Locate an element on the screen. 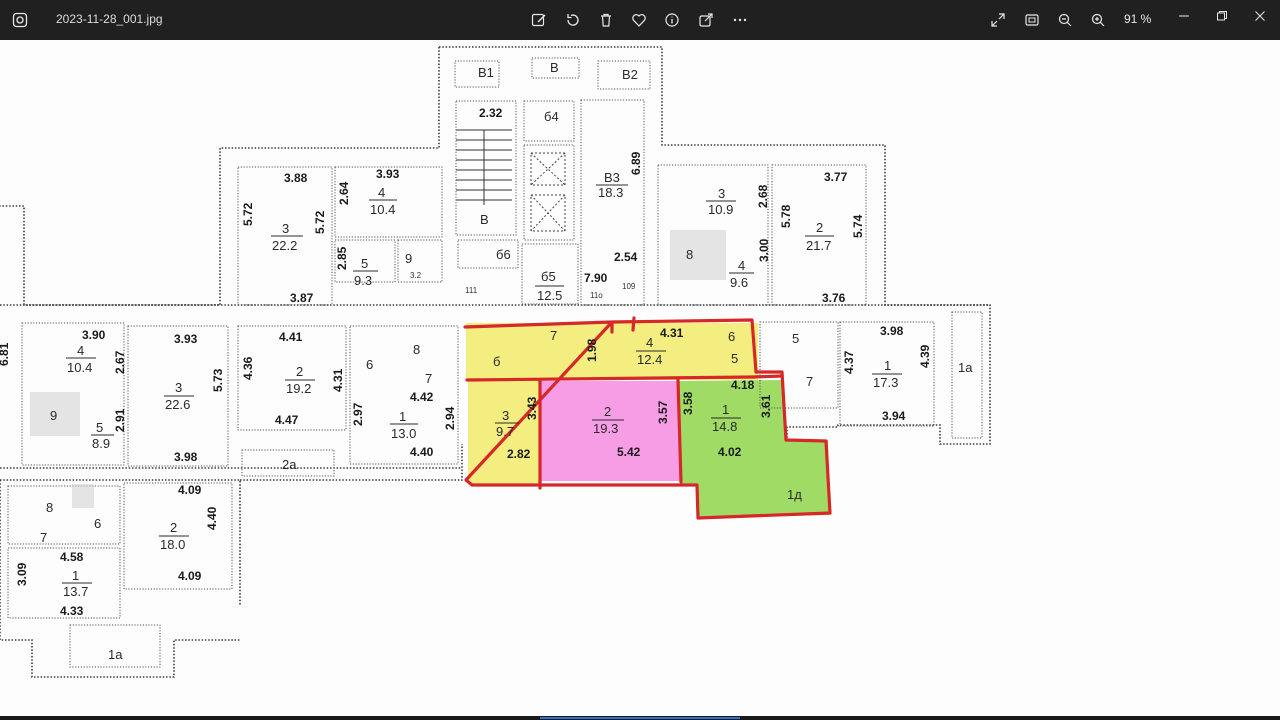 Image resolution: width=1280 pixels, height=720 pixels. dim-5-72b: 5.72 is located at coordinates (320, 222).